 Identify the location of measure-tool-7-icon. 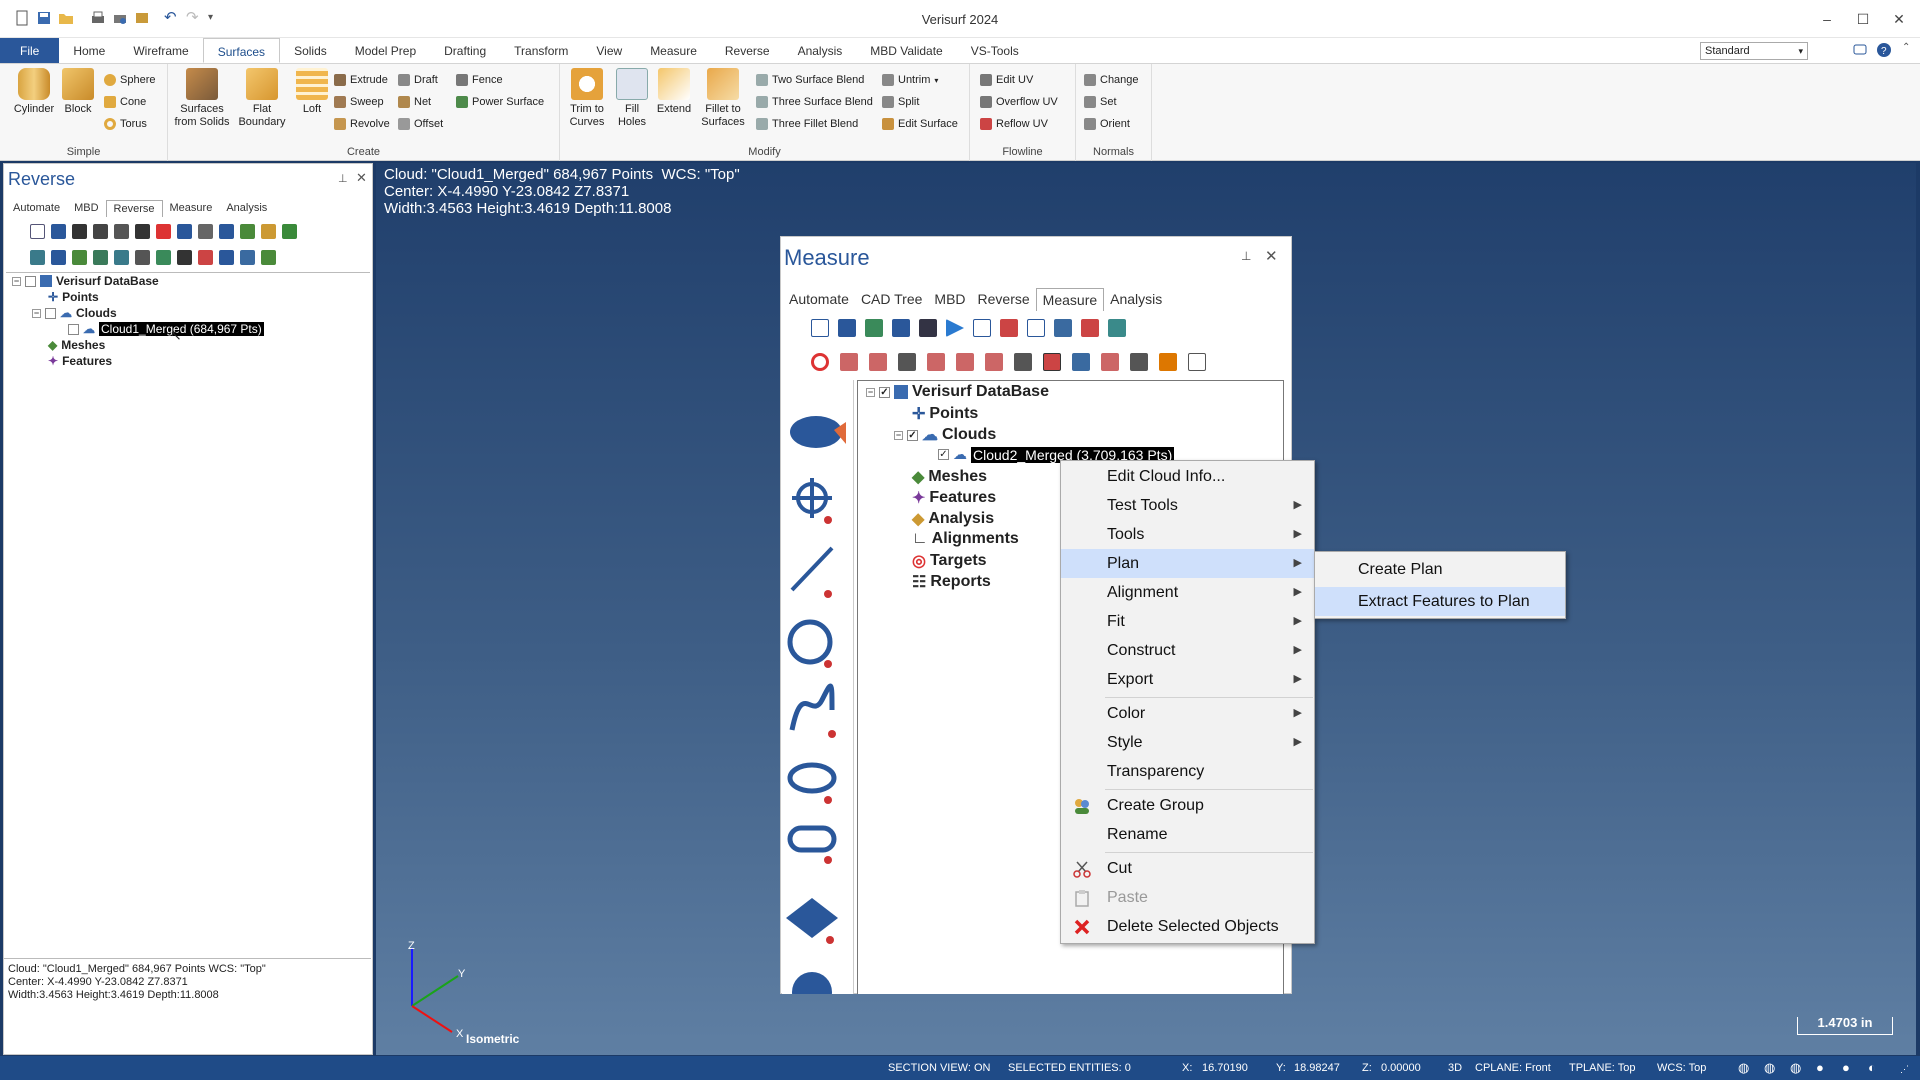
(982, 328).